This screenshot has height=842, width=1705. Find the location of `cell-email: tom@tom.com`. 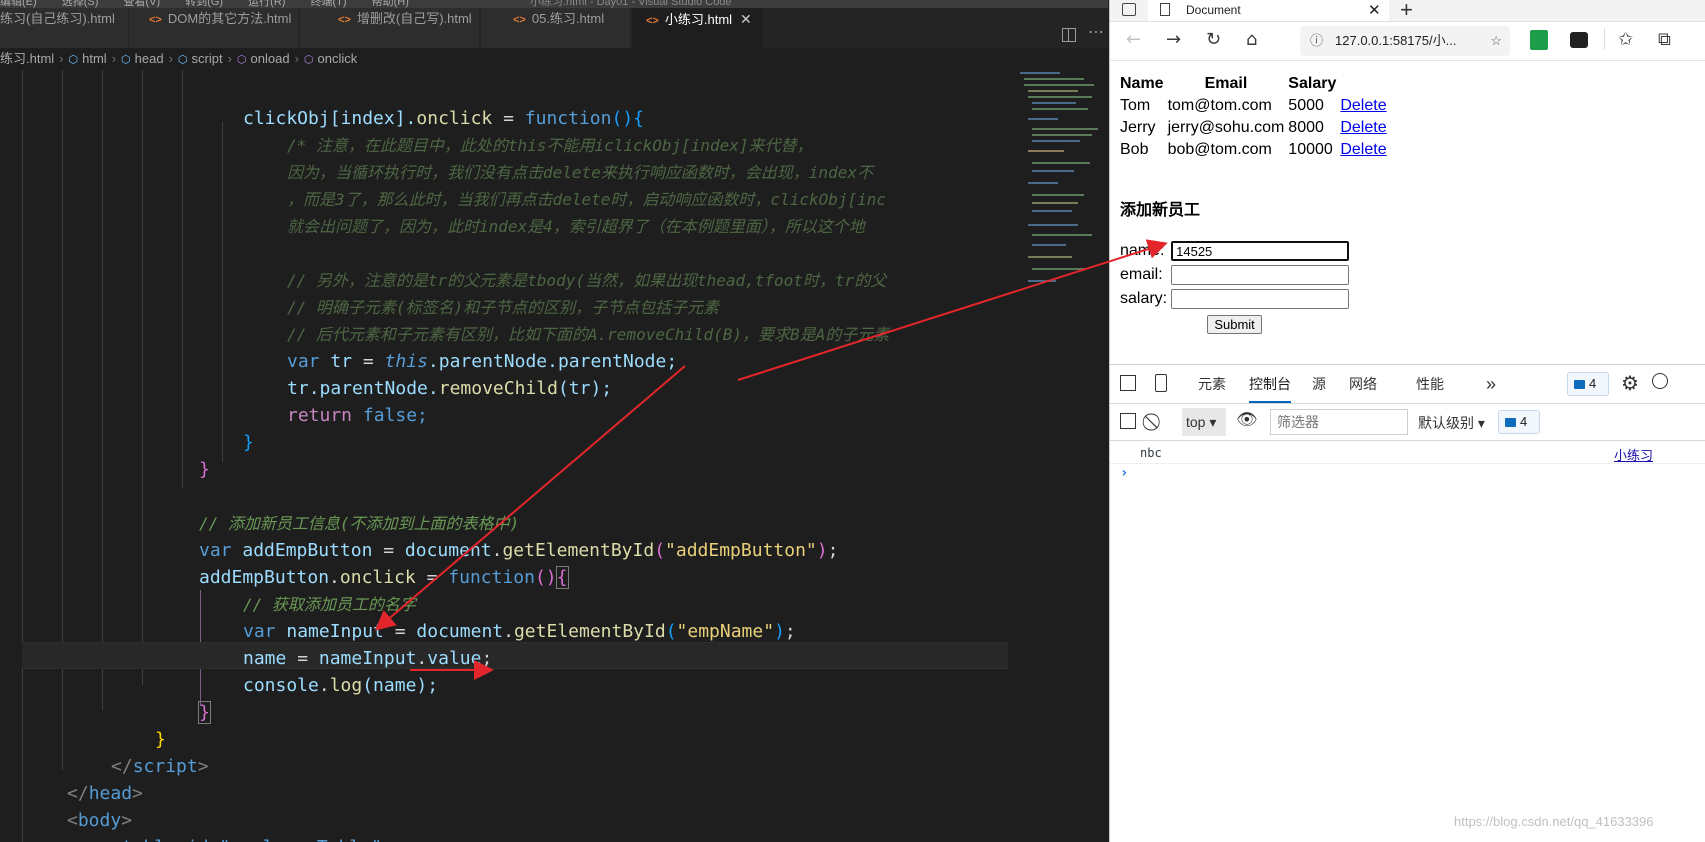

cell-email: tom@tom.com is located at coordinates (1219, 105).